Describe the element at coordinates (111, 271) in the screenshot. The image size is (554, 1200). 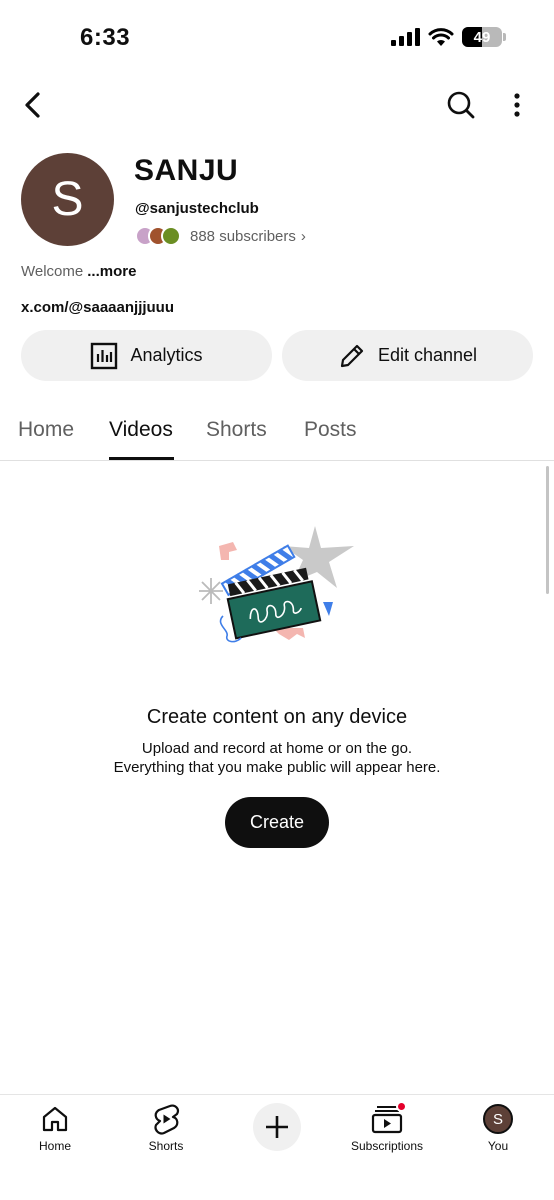
I see `description-more: ...more` at that location.